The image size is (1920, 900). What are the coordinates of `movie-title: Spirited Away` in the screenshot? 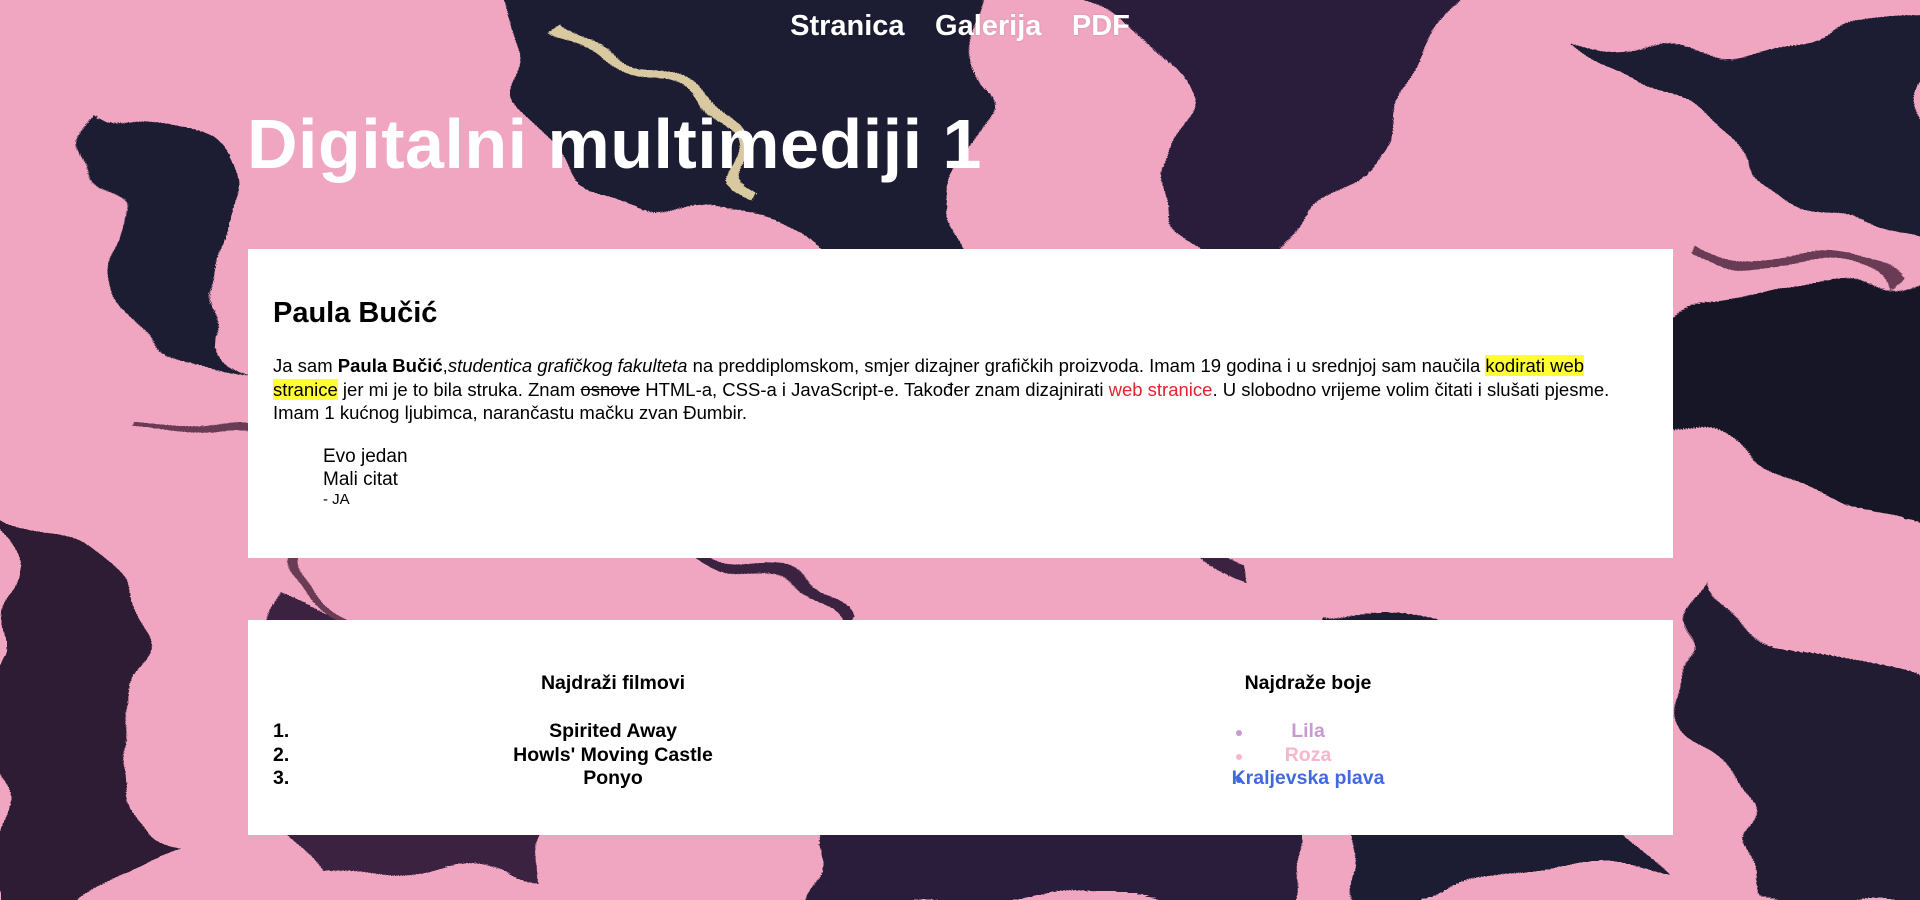 It's located at (613, 731).